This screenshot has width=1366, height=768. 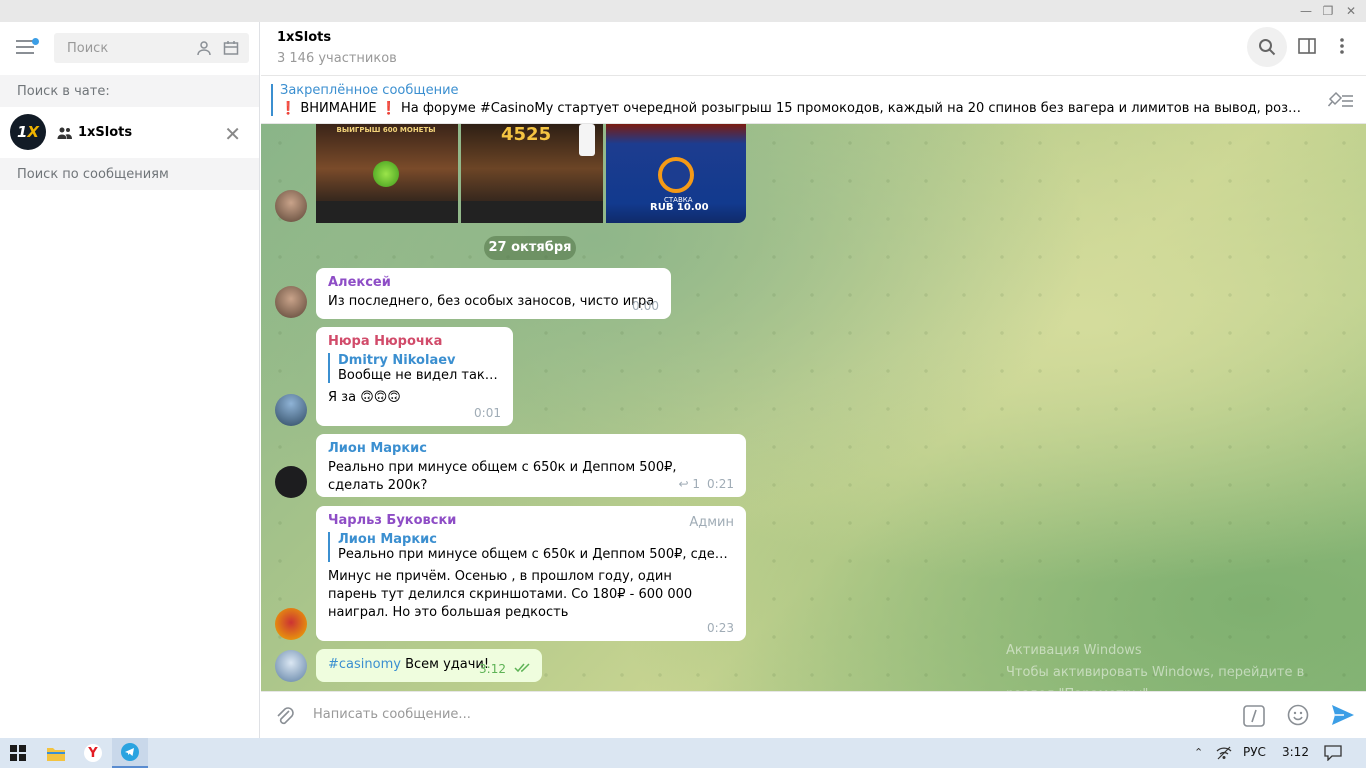 I want to click on chat-header: 1xSlots 3 146 участников, so click(x=813, y=49).